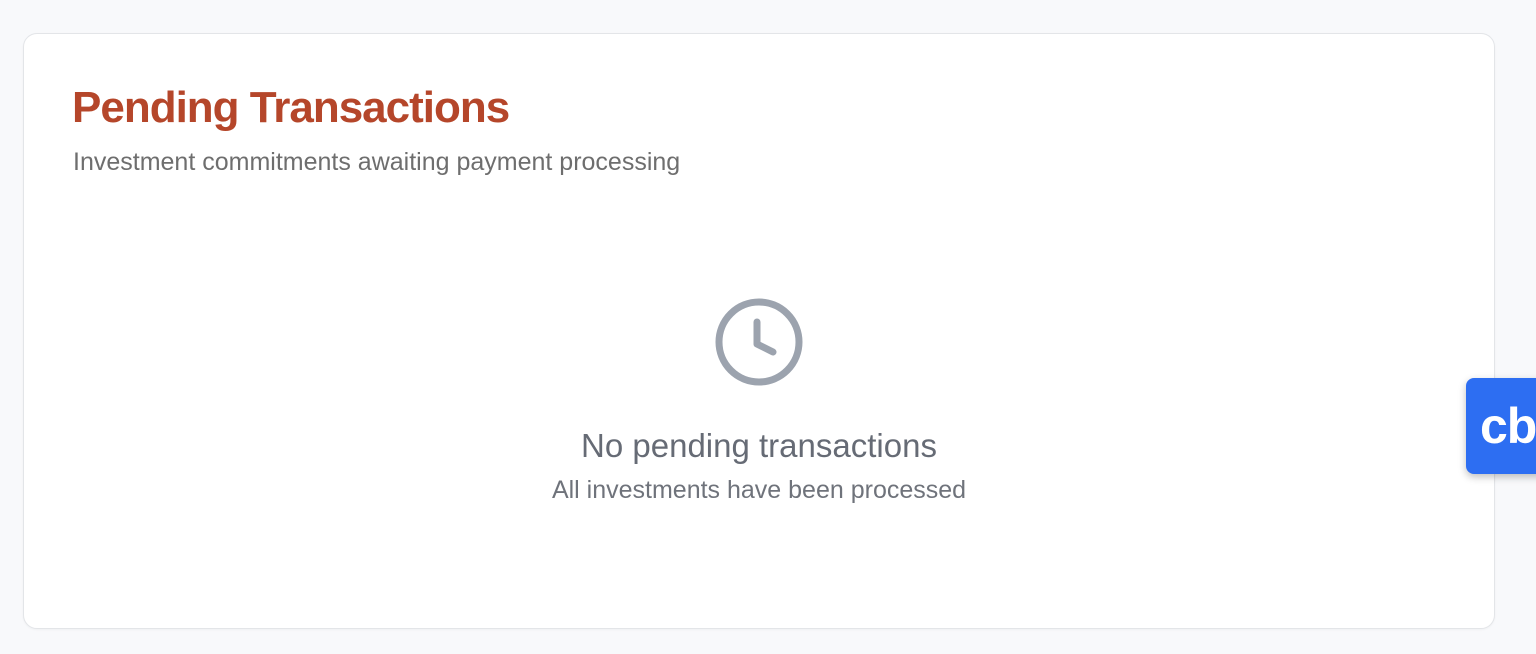  I want to click on empty-state-title: No pending transactions, so click(759, 445).